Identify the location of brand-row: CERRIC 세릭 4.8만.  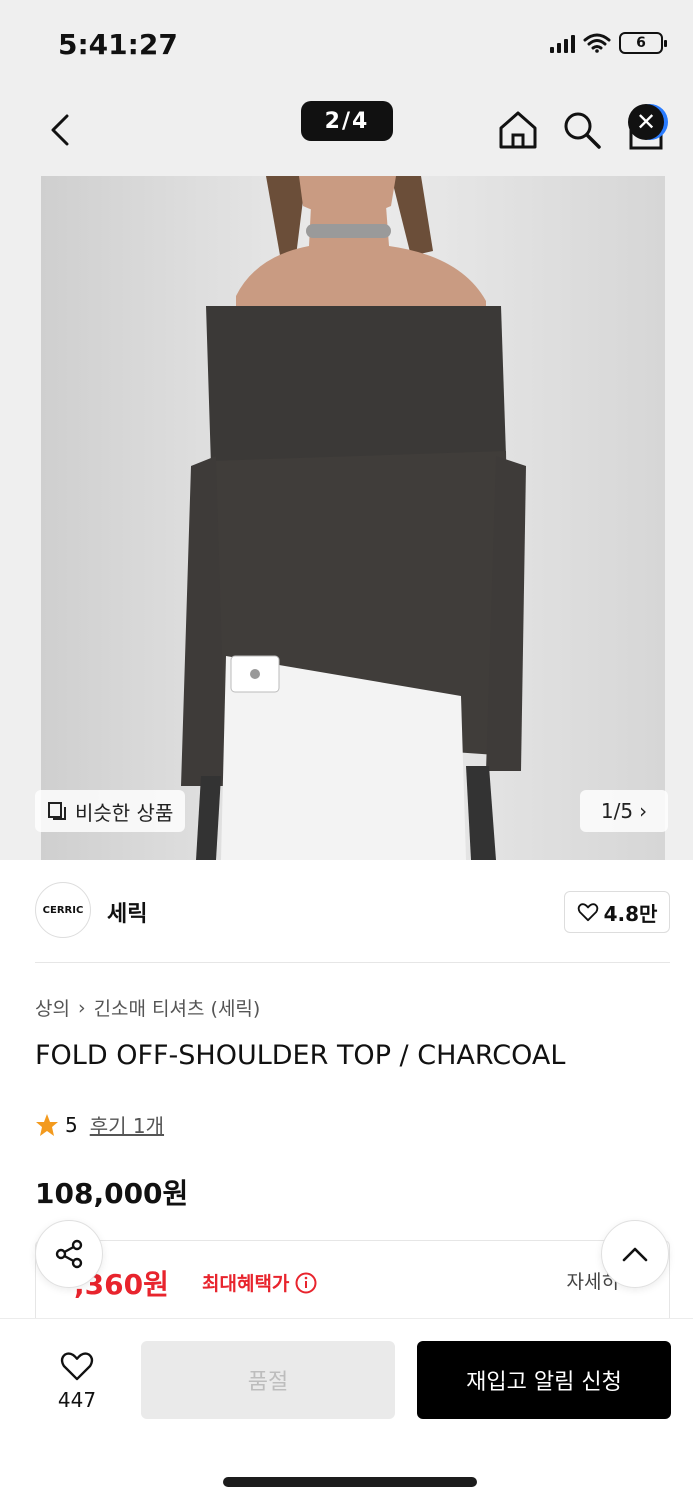
(352, 912).